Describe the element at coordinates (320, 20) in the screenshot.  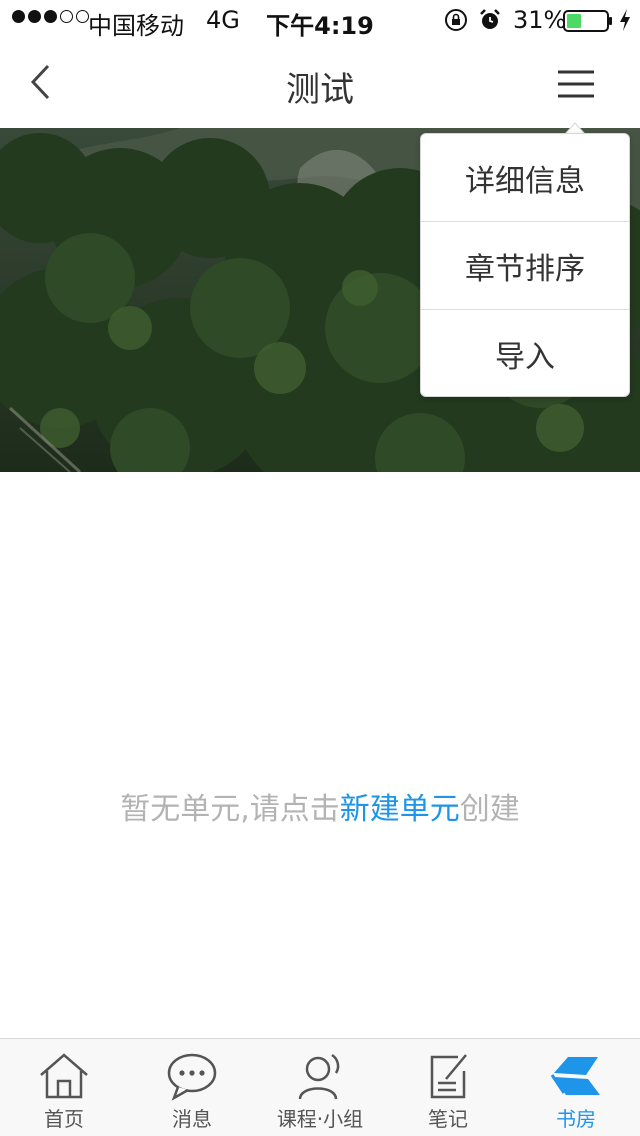
I see `status-bar: 中国移动 4G 下午4:19 31%` at that location.